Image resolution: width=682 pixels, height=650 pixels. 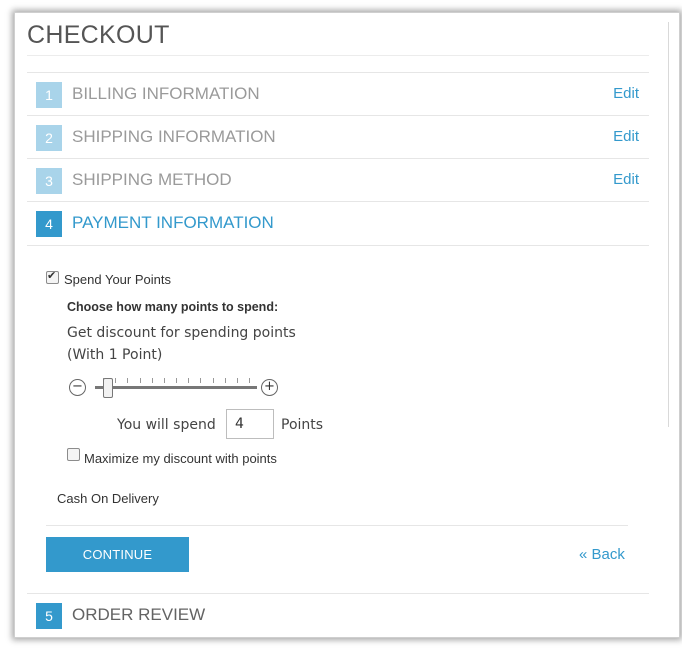 I want to click on step-label: SHIPPING METHOD, so click(x=152, y=179).